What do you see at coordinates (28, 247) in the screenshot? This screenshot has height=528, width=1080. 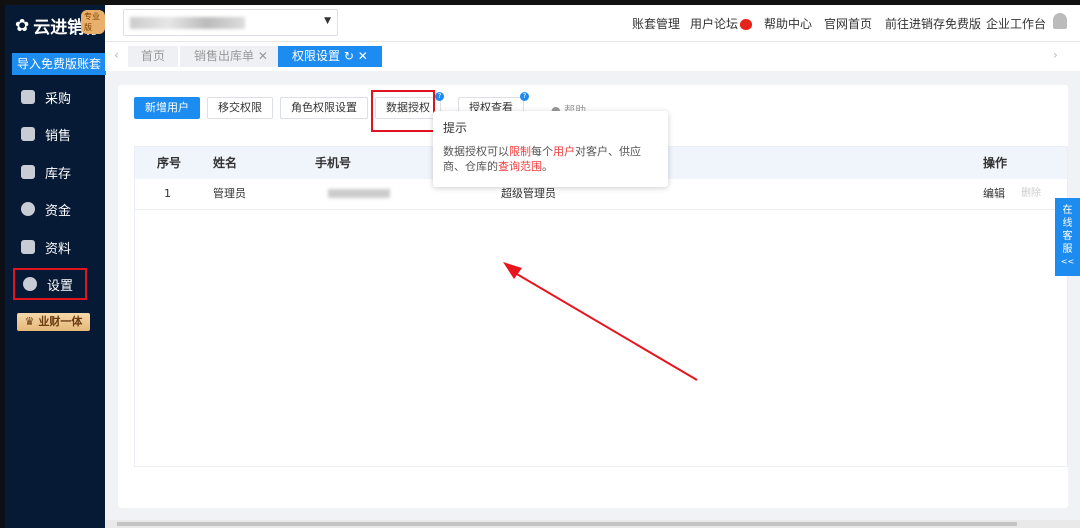 I see `document-icon` at bounding box center [28, 247].